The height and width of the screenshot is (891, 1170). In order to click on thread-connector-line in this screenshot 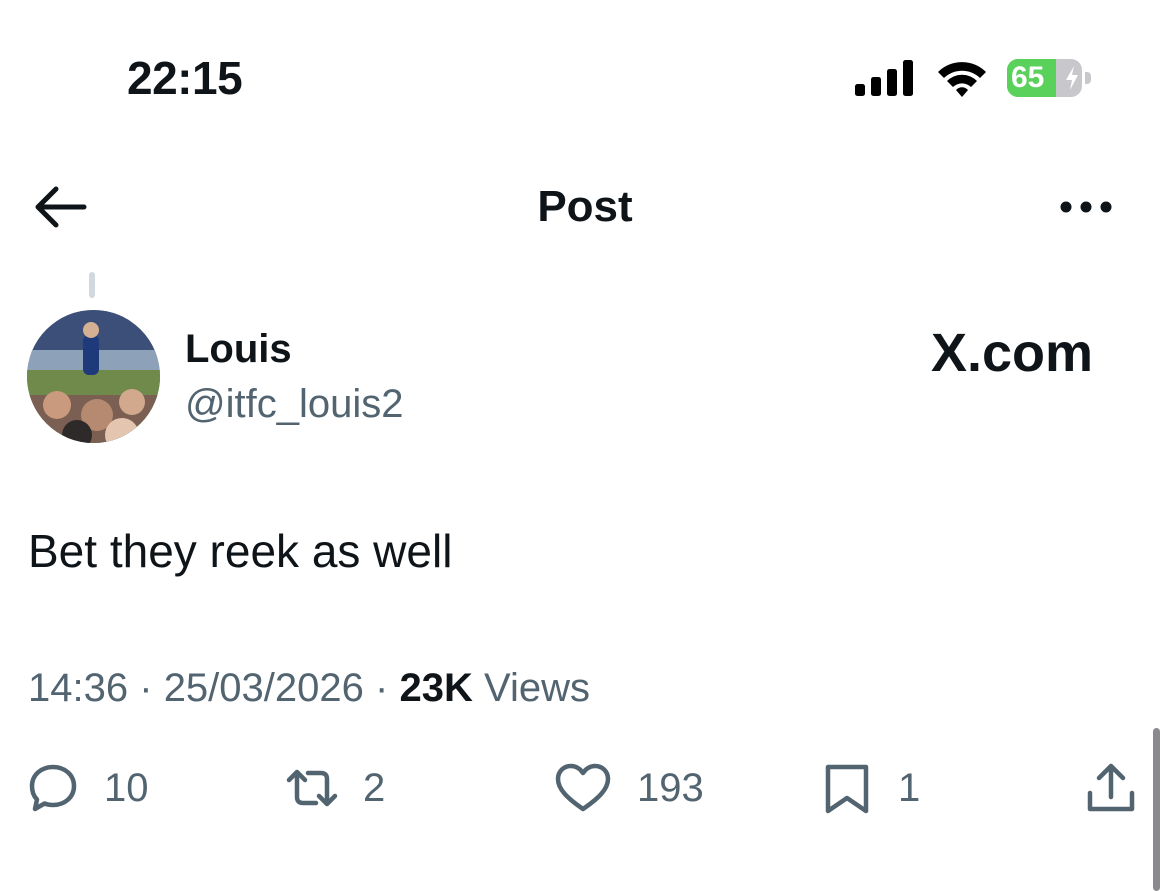, I will do `click(92, 285)`.